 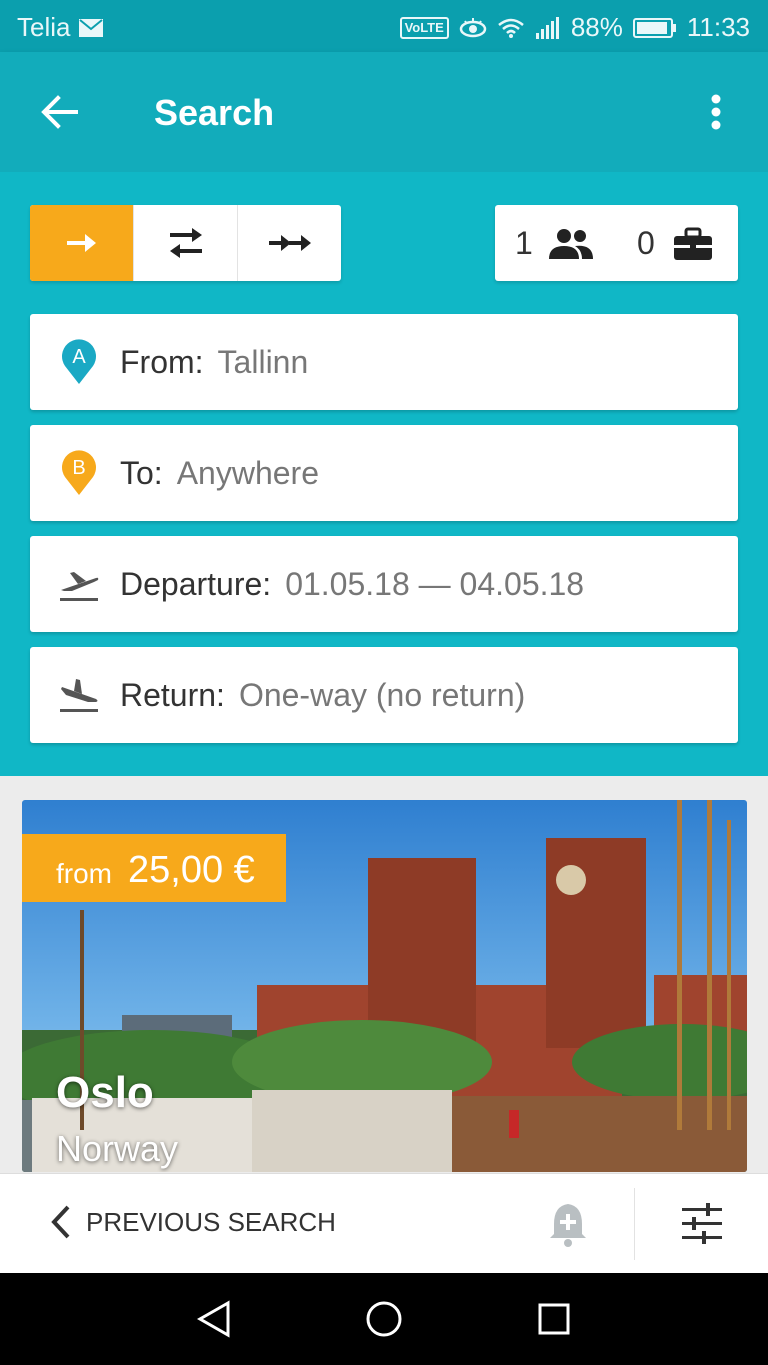 What do you see at coordinates (547, 27) in the screenshot?
I see `signal-icon` at bounding box center [547, 27].